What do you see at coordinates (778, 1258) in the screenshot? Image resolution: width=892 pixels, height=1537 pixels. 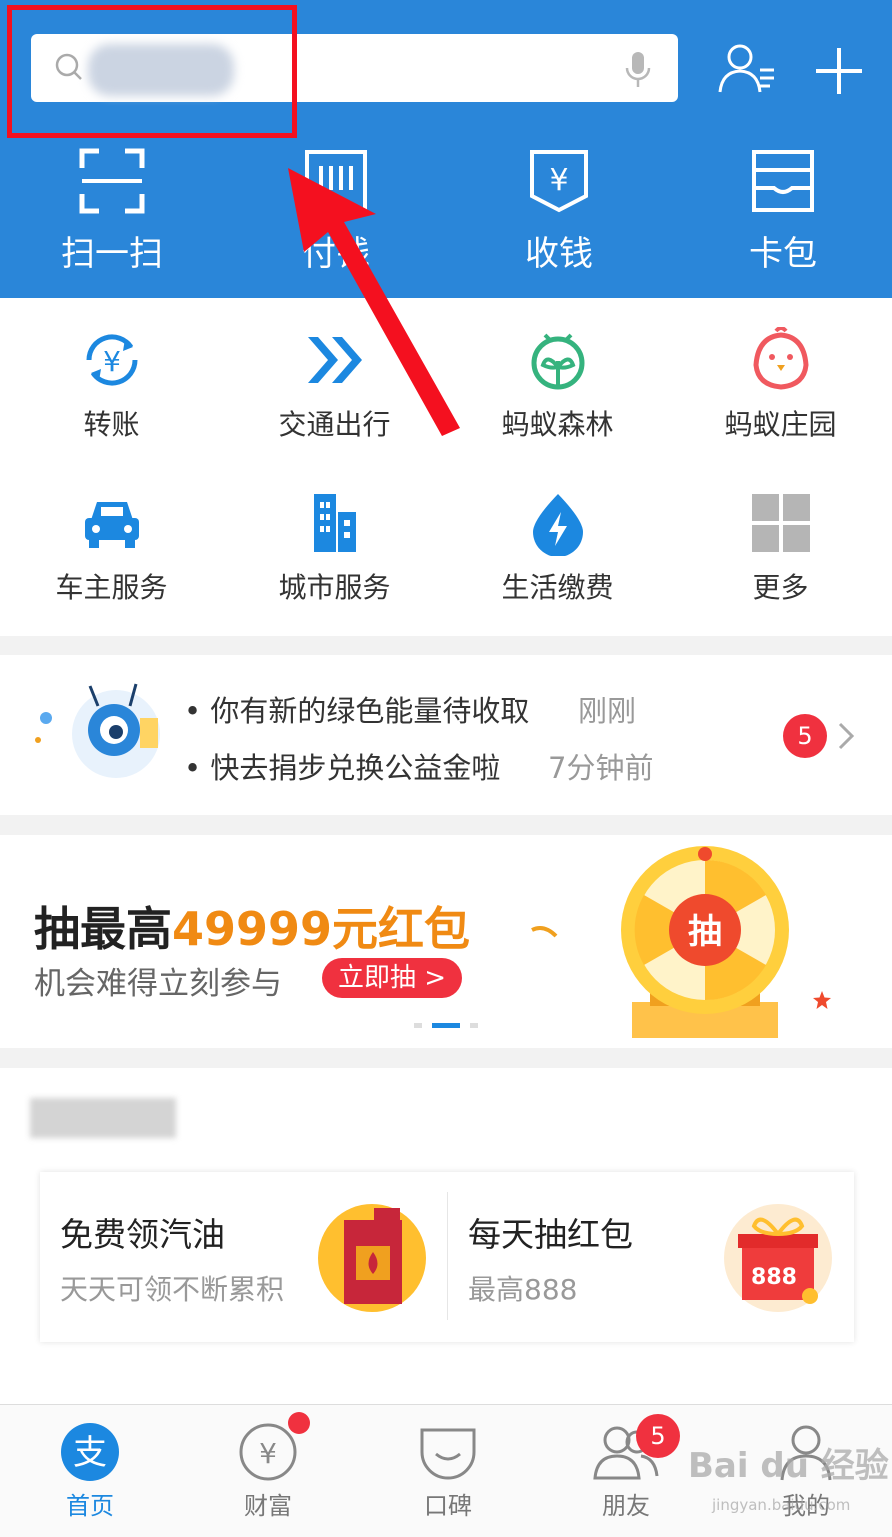 I see `gift-box-icon: 888` at bounding box center [778, 1258].